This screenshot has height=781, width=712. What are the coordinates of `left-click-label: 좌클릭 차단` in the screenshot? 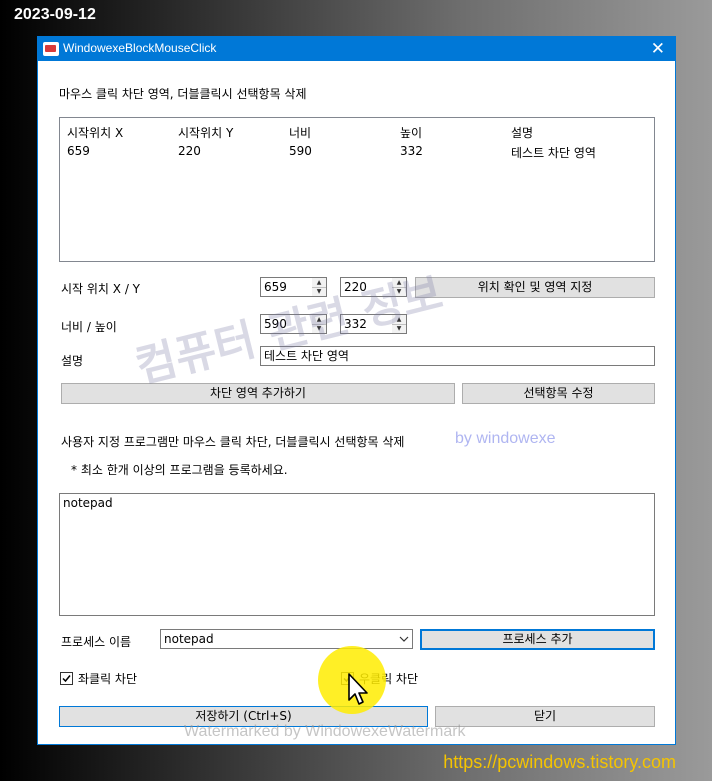 It's located at (107, 678).